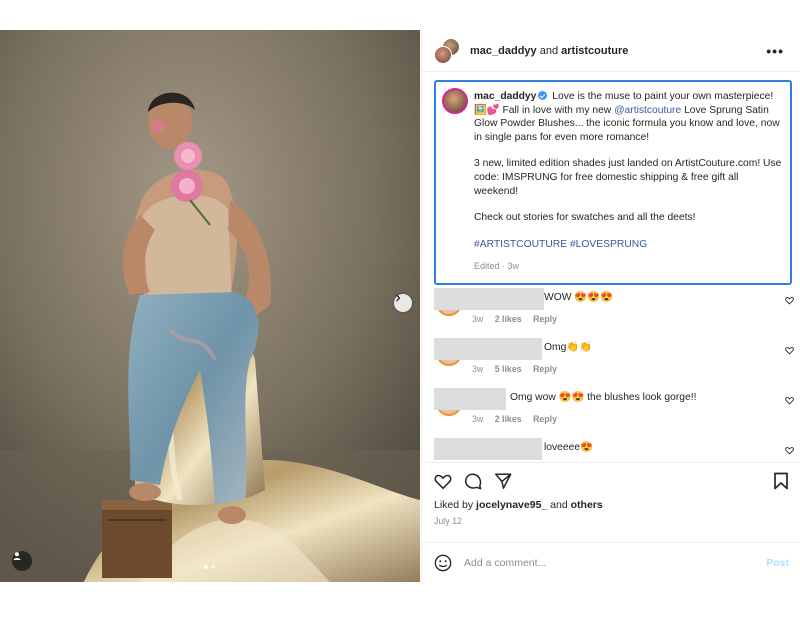 The height and width of the screenshot is (630, 800). I want to click on comment-input, so click(615, 562).